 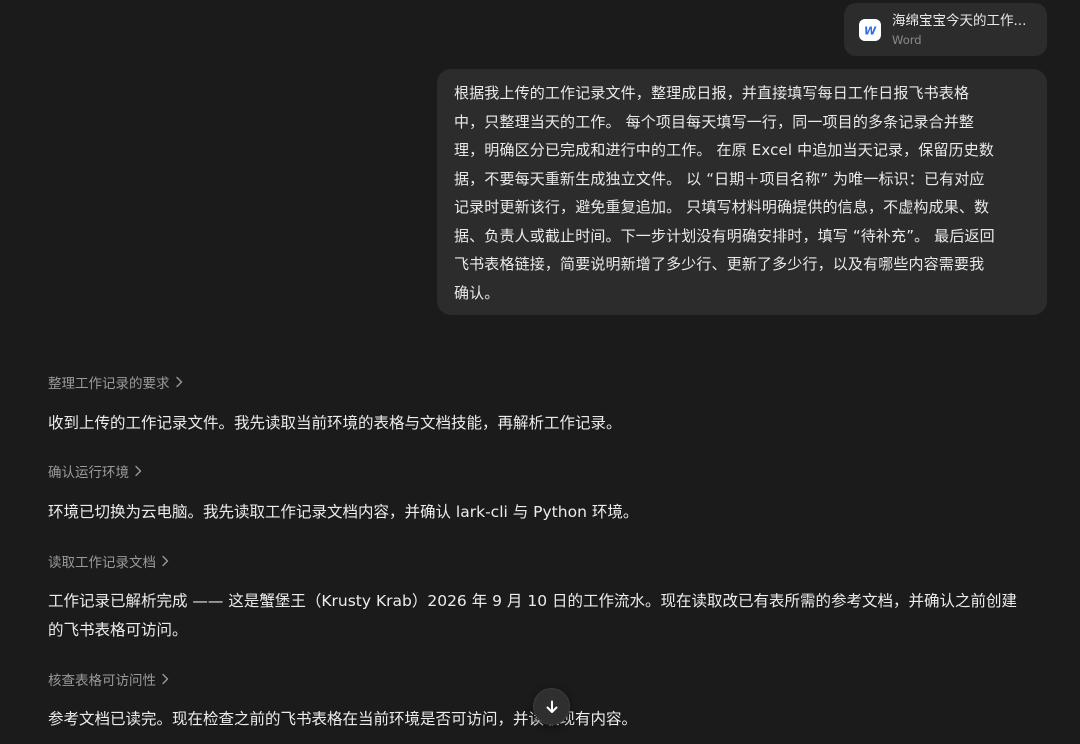 I want to click on user-message-line: 记录时更新该行，避免重复追加。 只填写材料明确提供的信息，不虚构成果、数, so click(x=722, y=207).